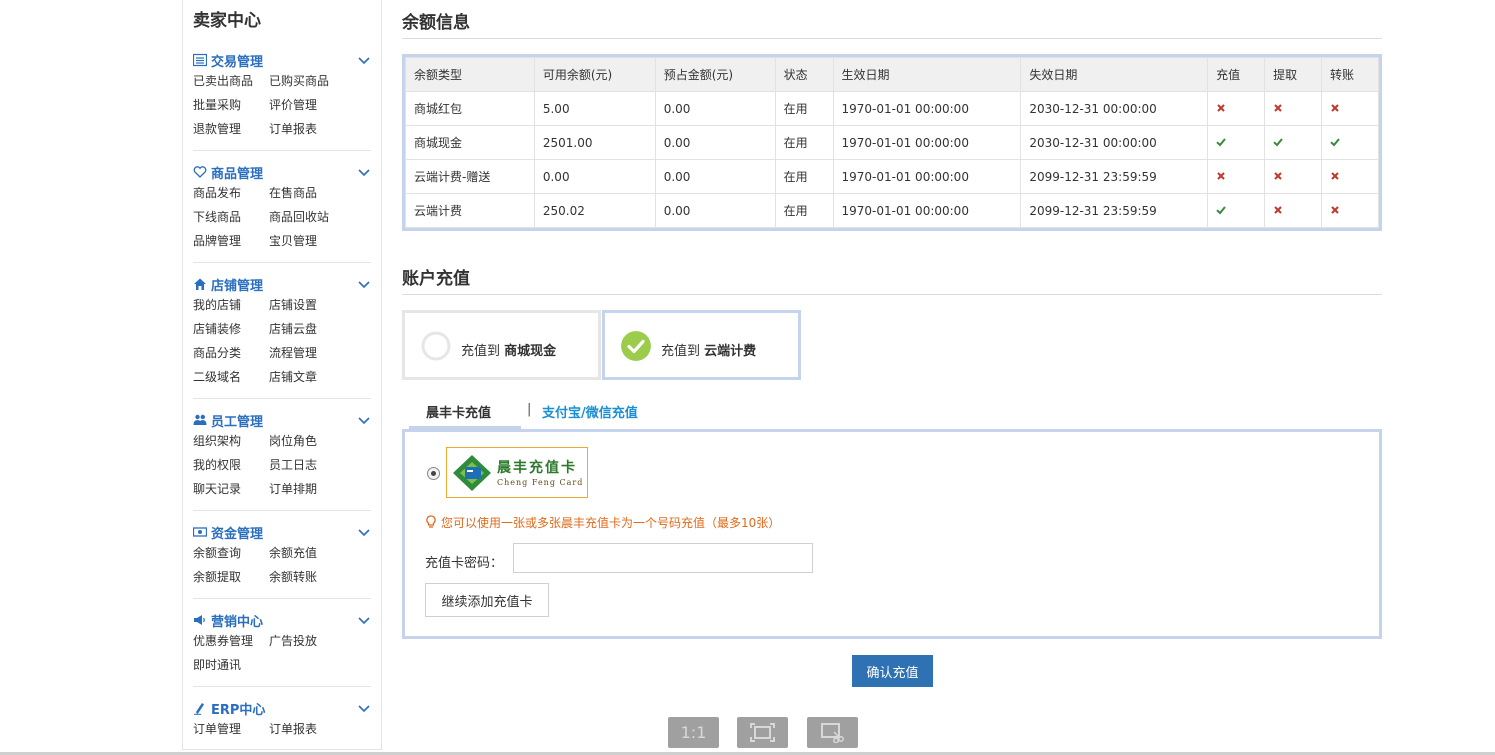 The width and height of the screenshot is (1495, 755). What do you see at coordinates (509, 351) in the screenshot?
I see `recharge-option-label: 充值到 商城现金` at bounding box center [509, 351].